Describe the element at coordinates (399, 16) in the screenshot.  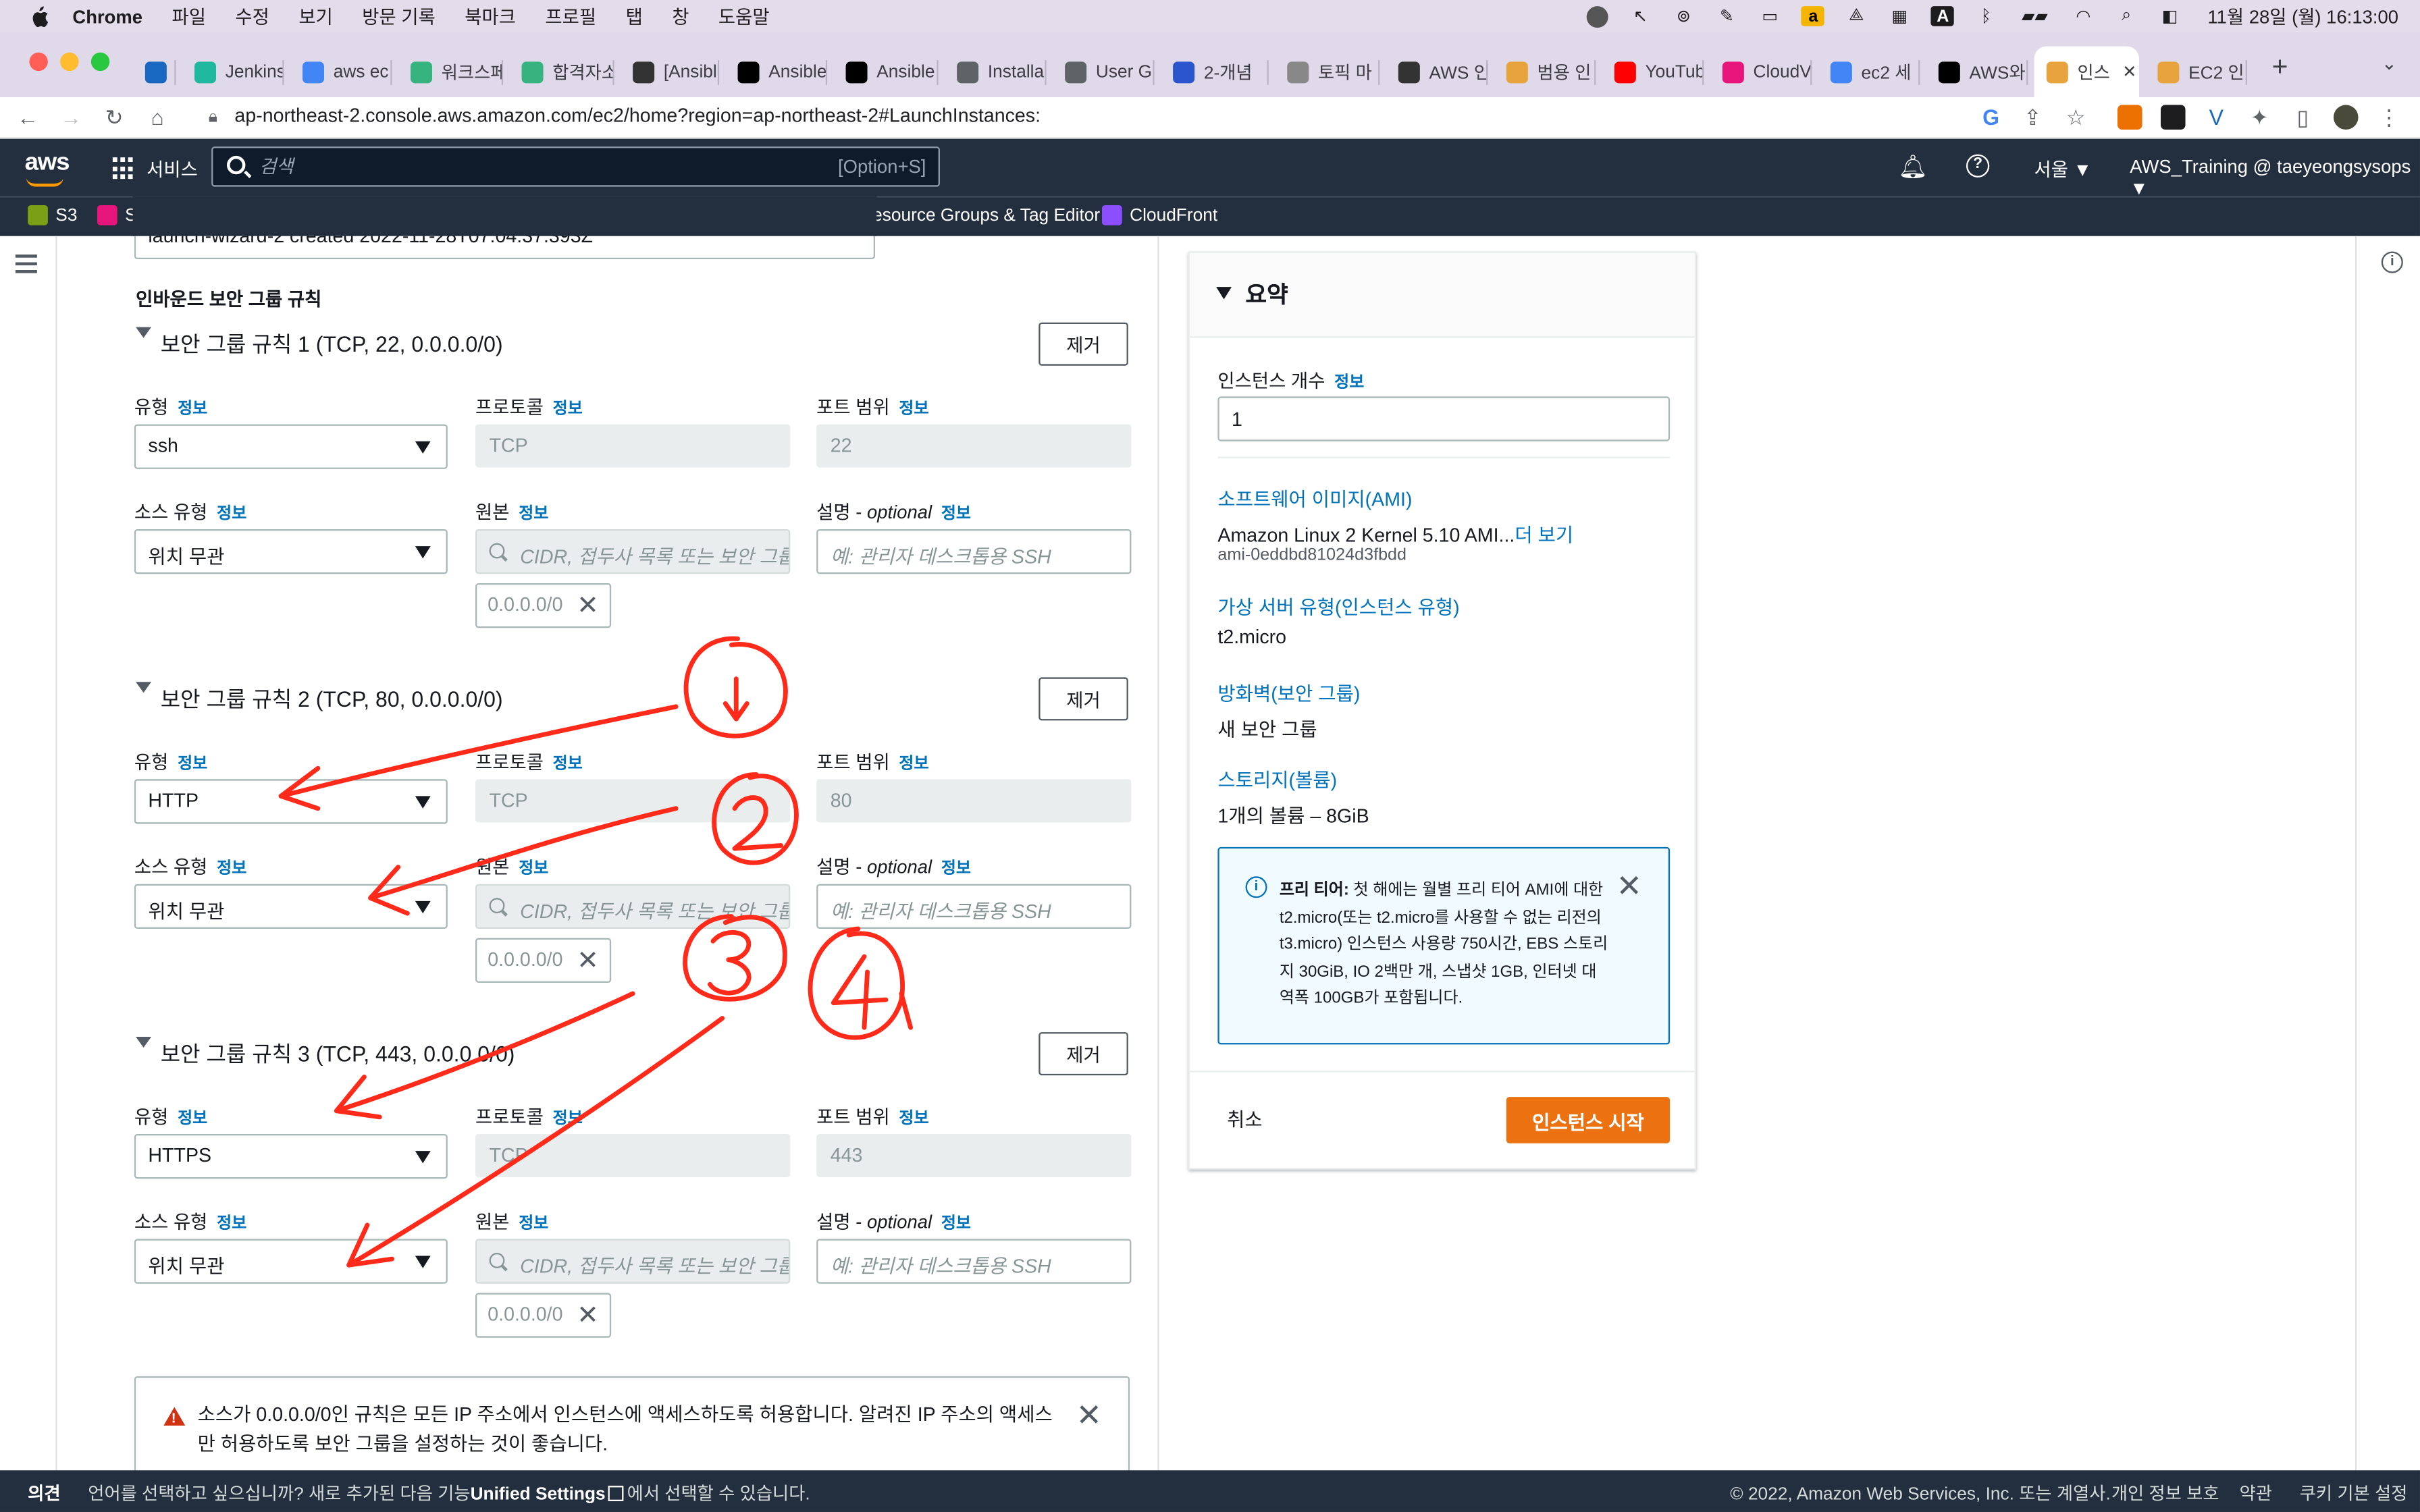
I see `menu-history: 방문 기록` at that location.